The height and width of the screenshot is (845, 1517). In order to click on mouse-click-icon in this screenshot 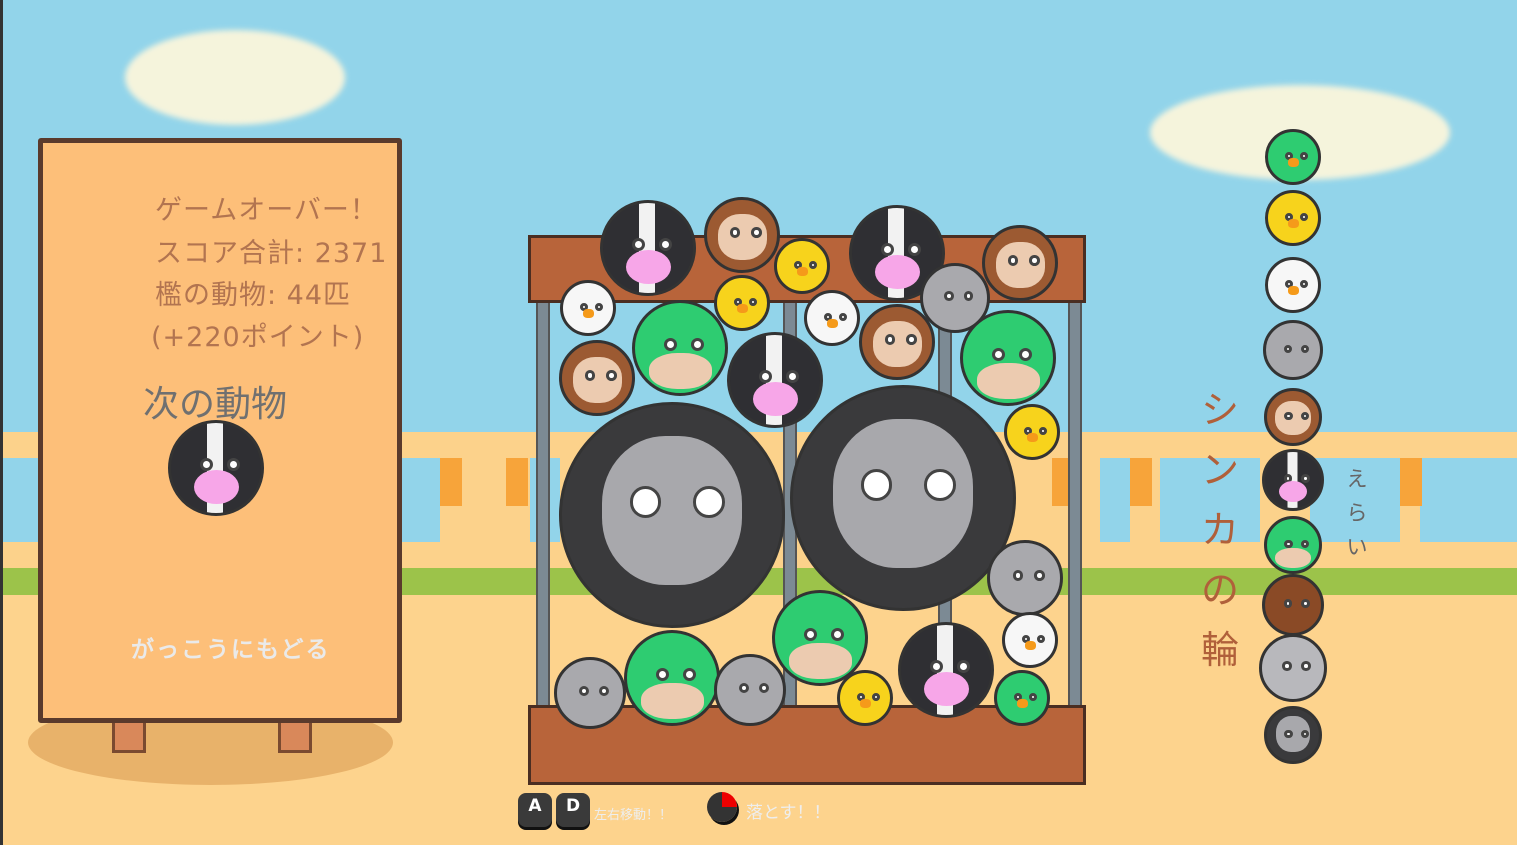, I will do `click(722, 807)`.